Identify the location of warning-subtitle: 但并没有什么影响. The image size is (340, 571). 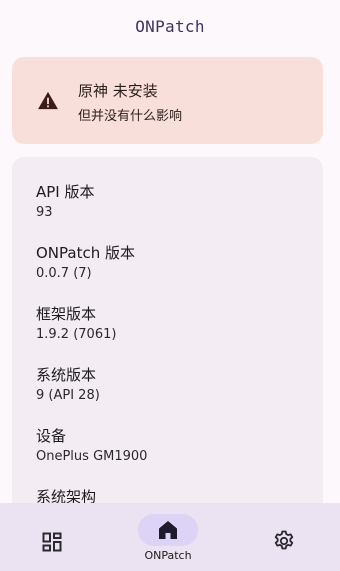
(130, 116).